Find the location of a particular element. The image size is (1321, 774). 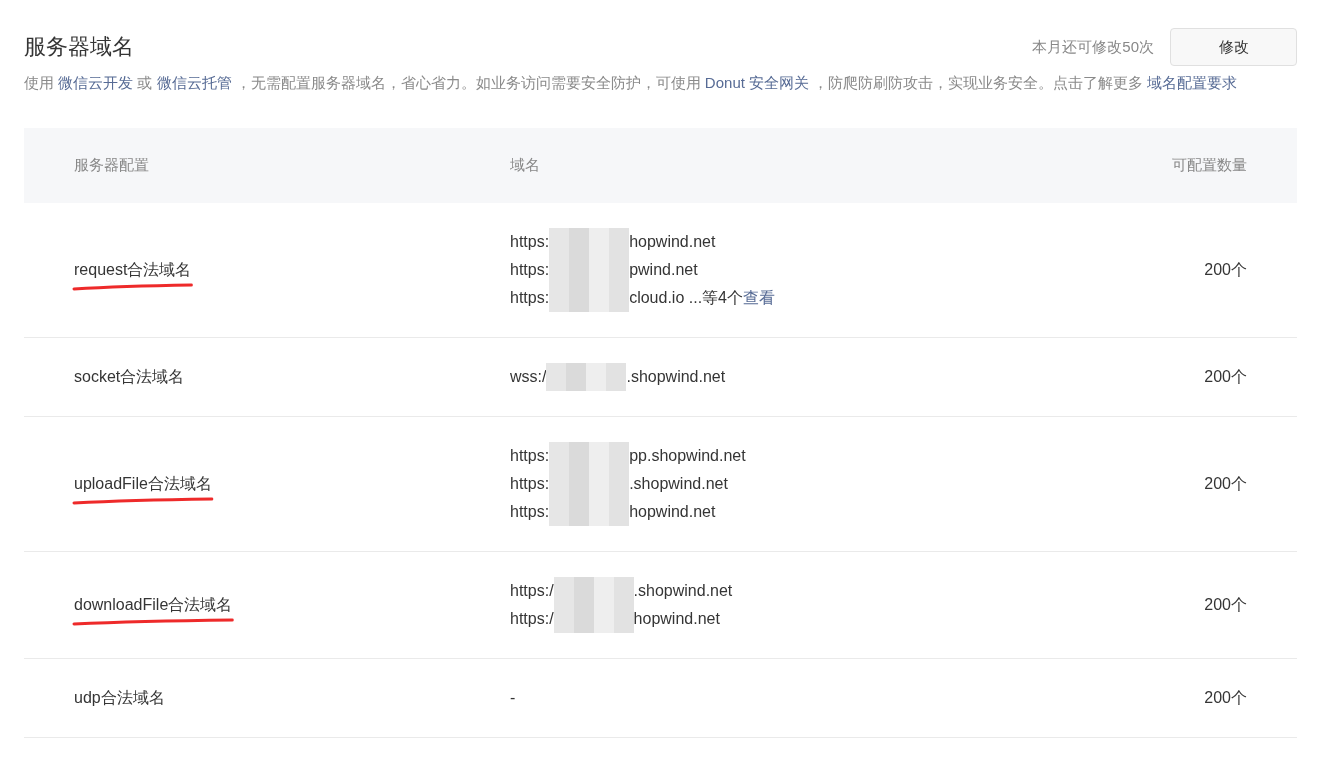

column-header: 域名 is located at coordinates (525, 165).